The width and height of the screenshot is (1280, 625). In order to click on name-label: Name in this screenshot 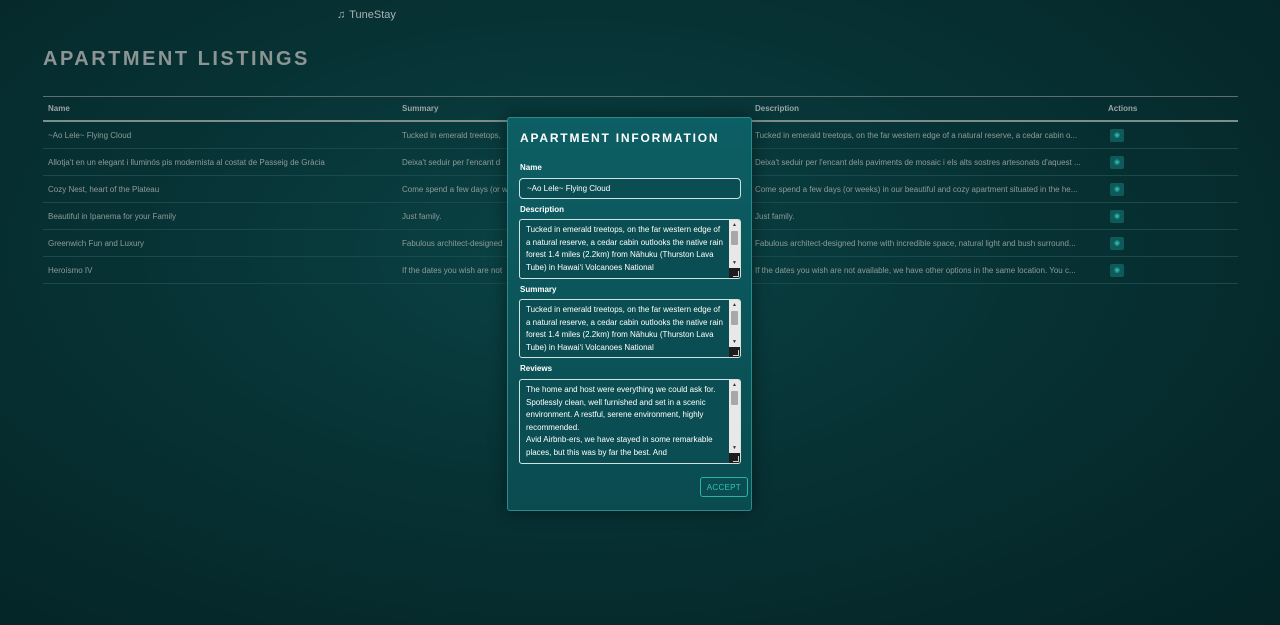, I will do `click(531, 167)`.